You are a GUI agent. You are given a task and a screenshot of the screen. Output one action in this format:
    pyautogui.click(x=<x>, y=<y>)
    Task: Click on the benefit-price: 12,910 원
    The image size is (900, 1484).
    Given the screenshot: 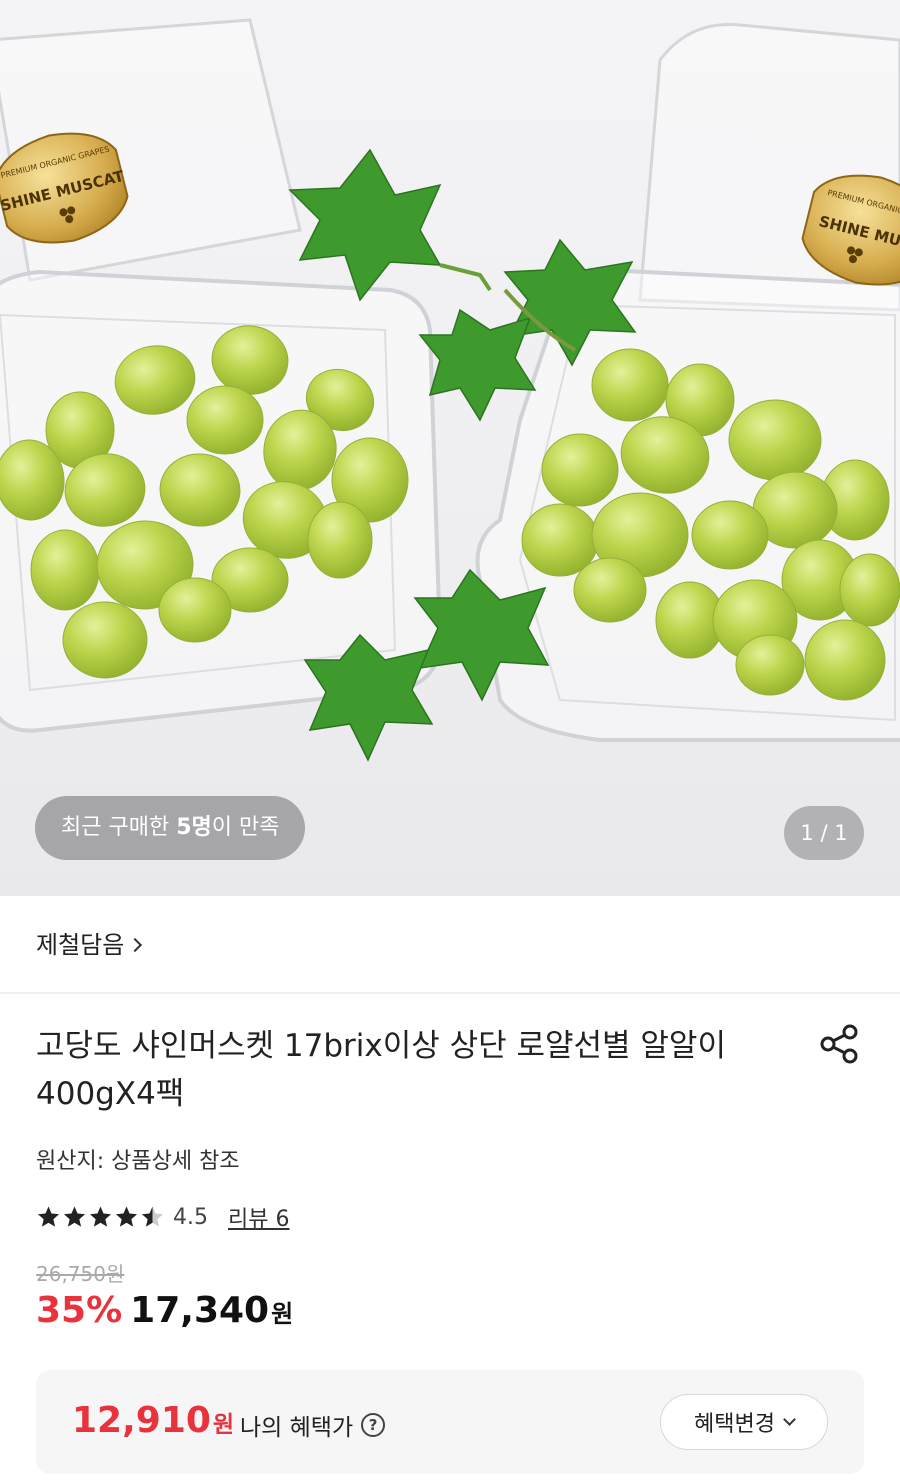 What is the action you would take?
    pyautogui.click(x=153, y=1420)
    